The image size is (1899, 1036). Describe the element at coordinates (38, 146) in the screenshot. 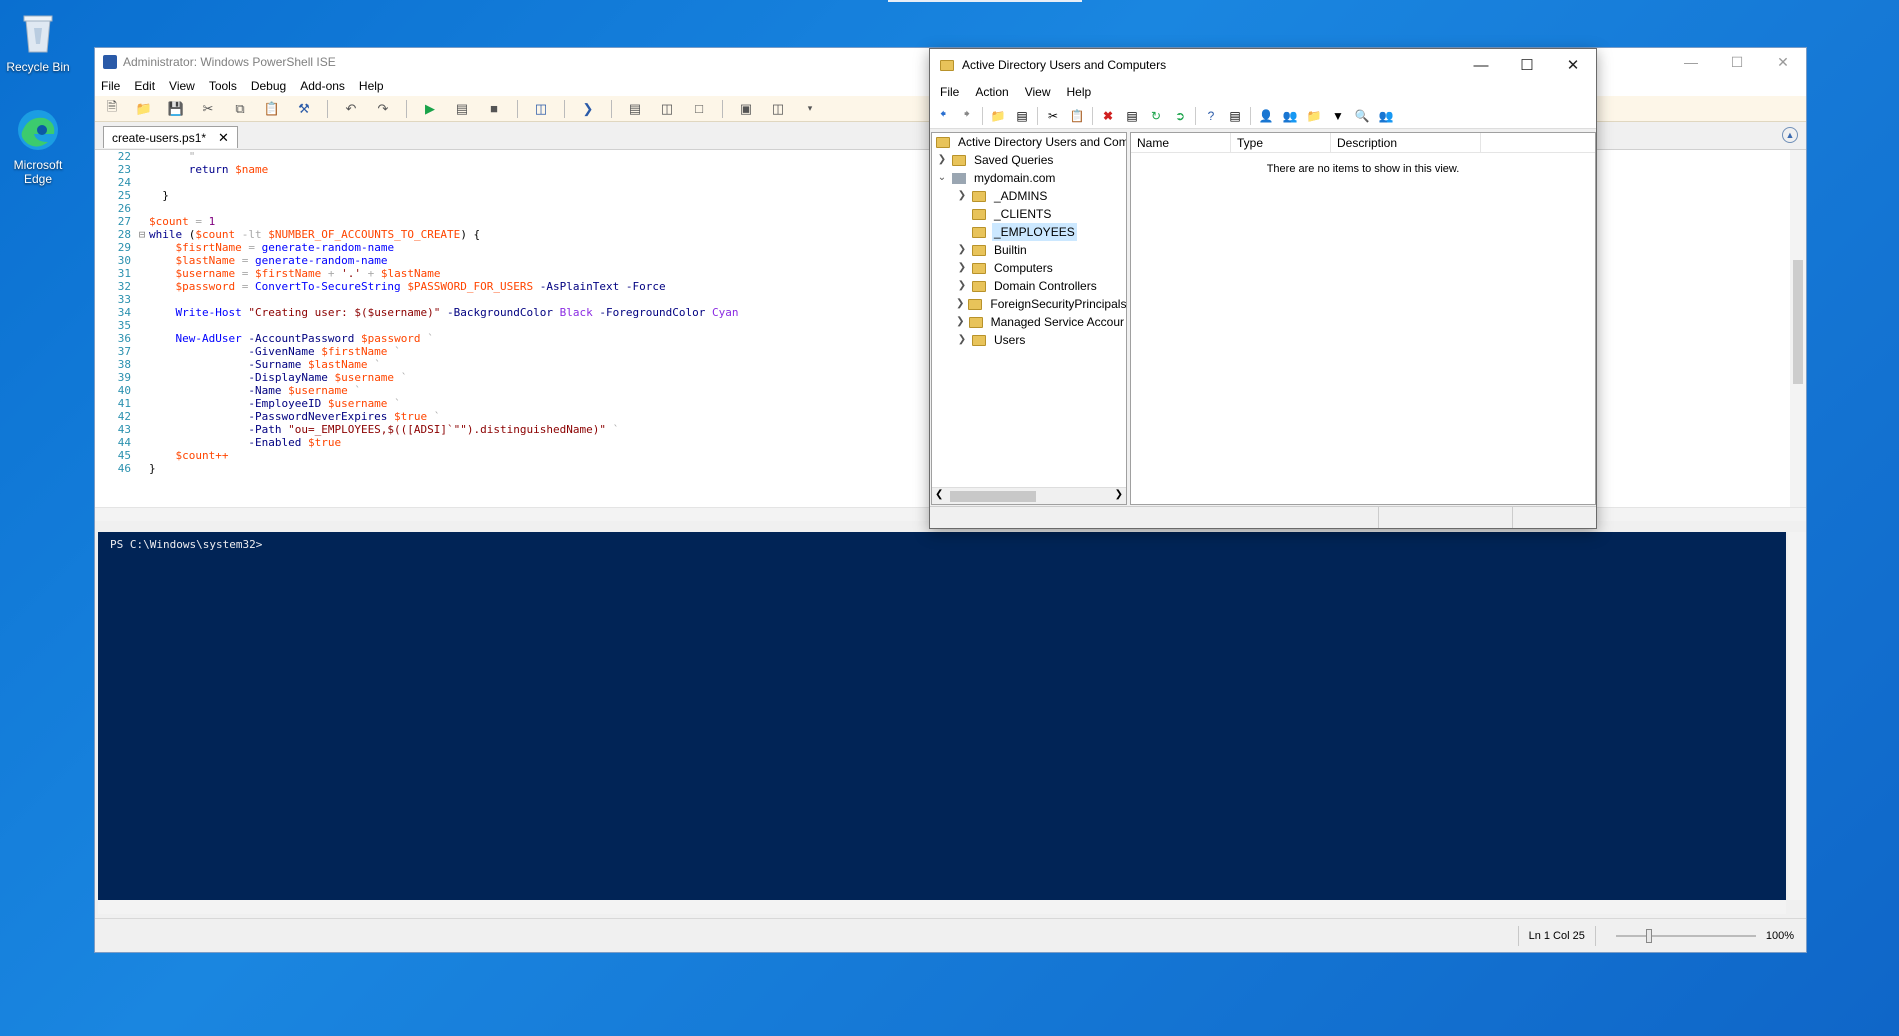

I see `edge-shortcut: Microsoft Edge` at that location.